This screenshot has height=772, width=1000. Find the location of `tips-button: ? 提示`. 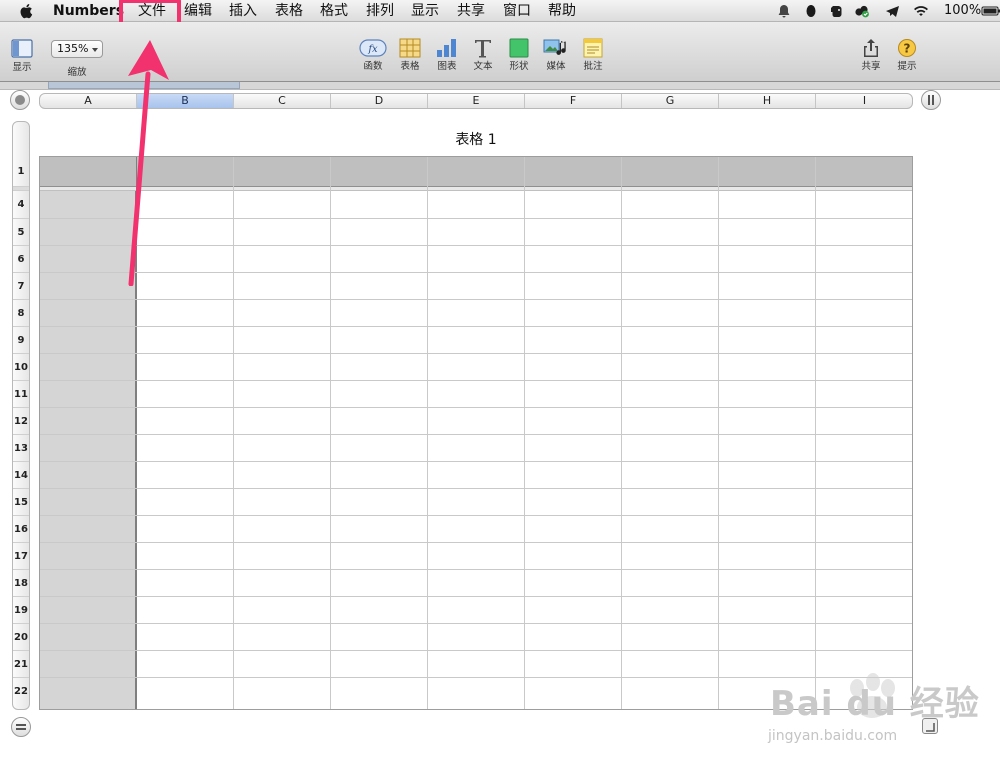

tips-button: ? 提示 is located at coordinates (907, 60).